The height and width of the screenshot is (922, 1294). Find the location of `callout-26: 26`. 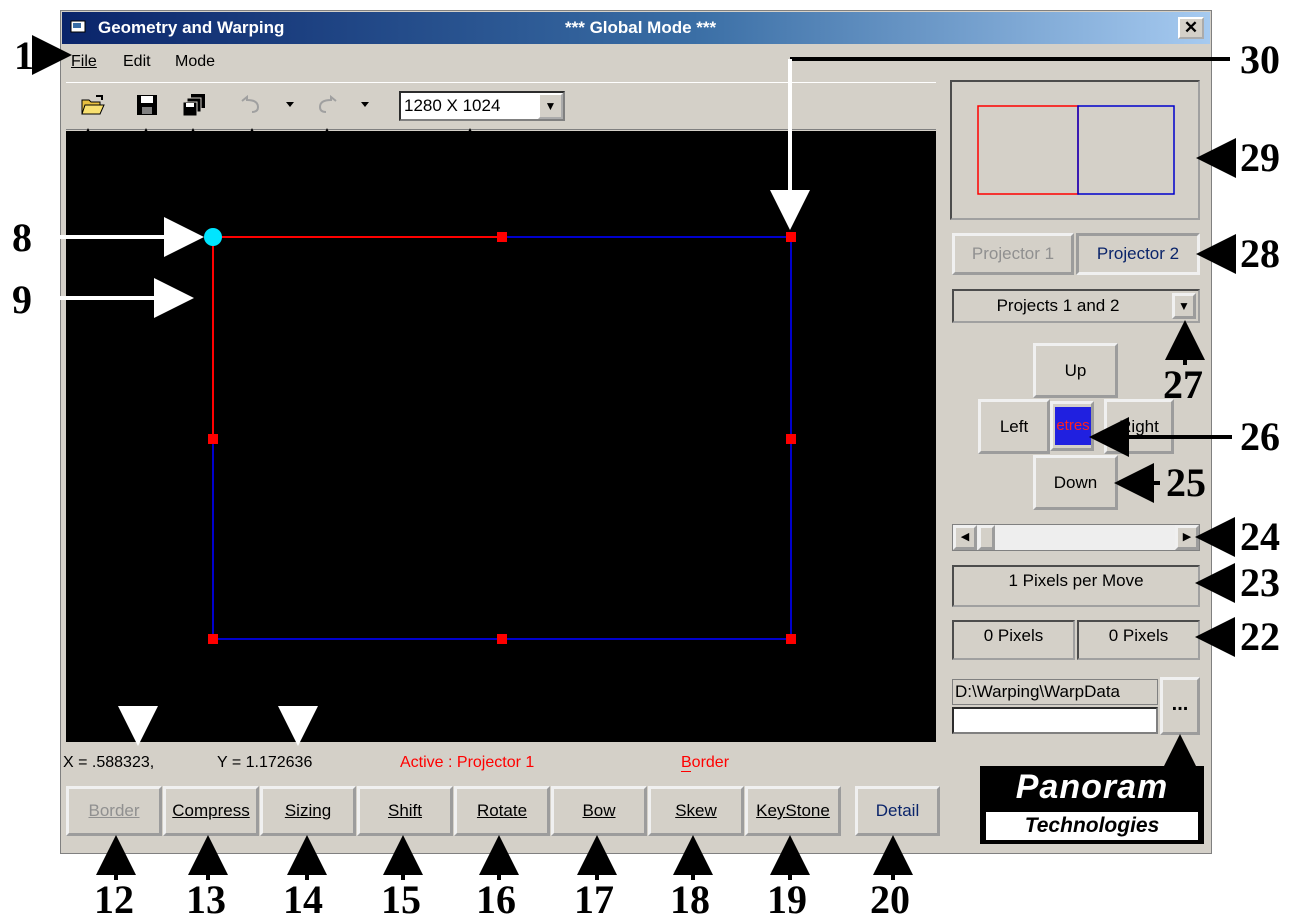

callout-26: 26 is located at coordinates (1260, 436).